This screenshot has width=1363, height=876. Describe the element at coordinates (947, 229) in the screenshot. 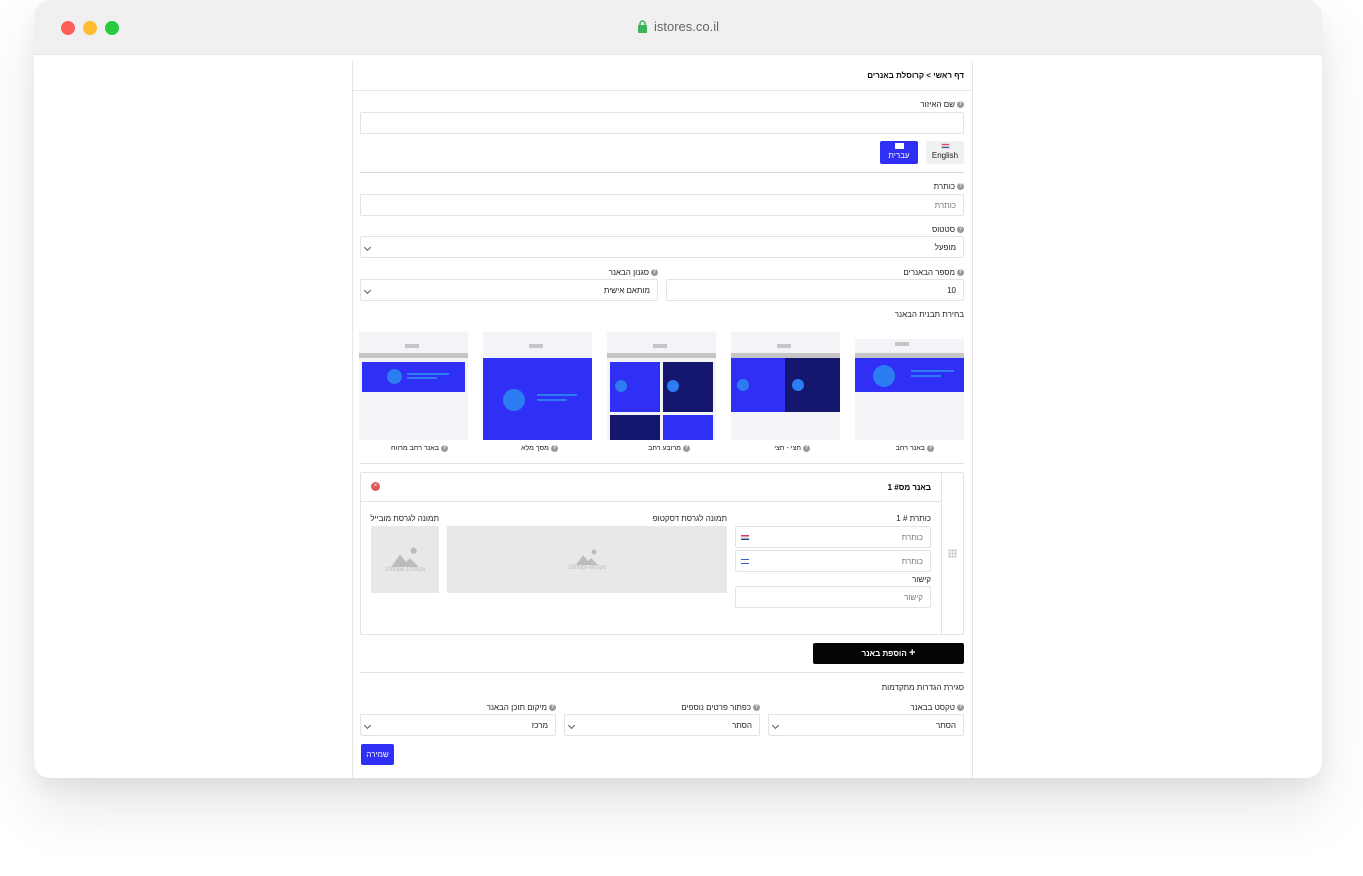

I see `status-label: ? סטטוס` at that location.